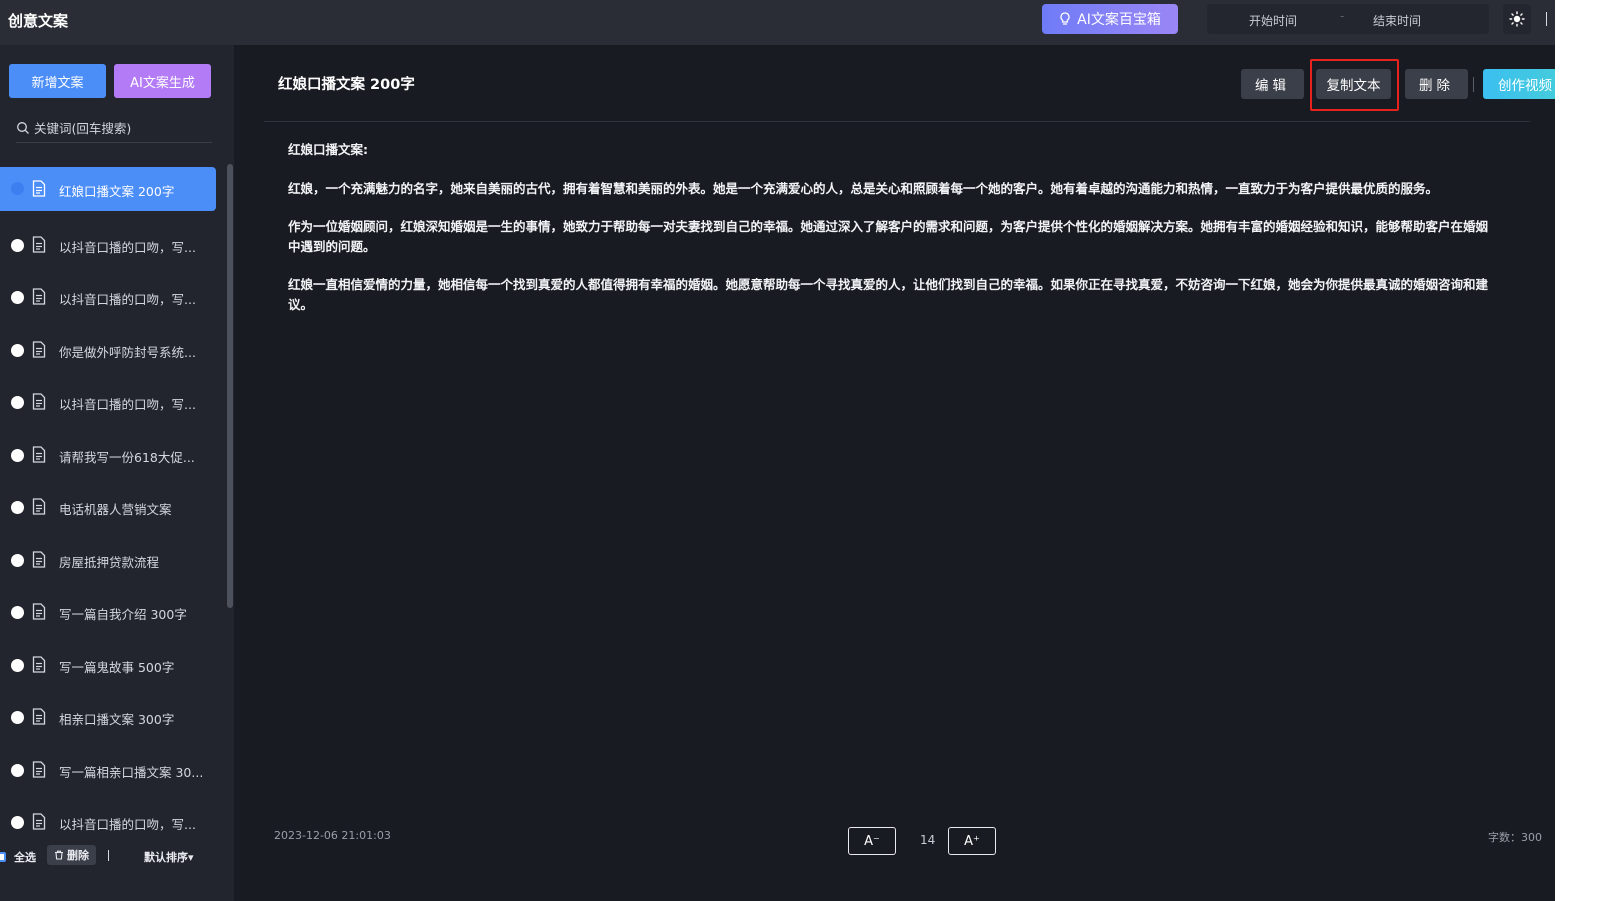 The height and width of the screenshot is (901, 1617). Describe the element at coordinates (1353, 84) in the screenshot. I see `copy-text-button: 复制文本` at that location.